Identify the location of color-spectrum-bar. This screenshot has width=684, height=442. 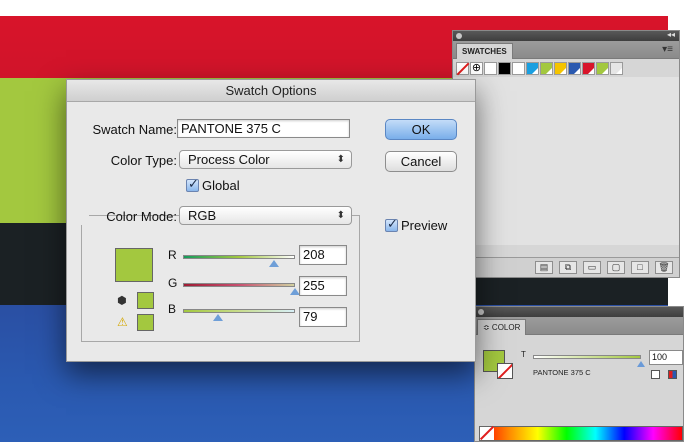
(581, 433).